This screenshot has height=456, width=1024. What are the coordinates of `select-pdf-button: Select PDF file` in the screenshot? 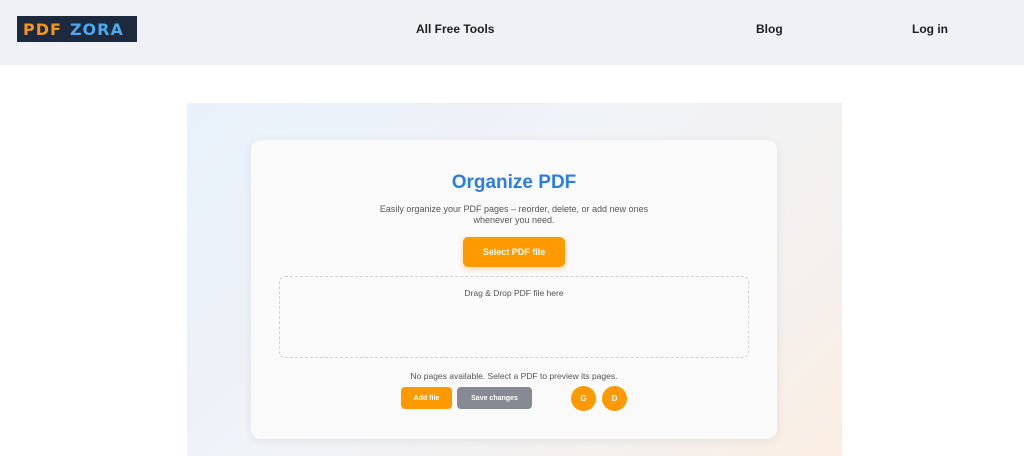 It's located at (514, 252).